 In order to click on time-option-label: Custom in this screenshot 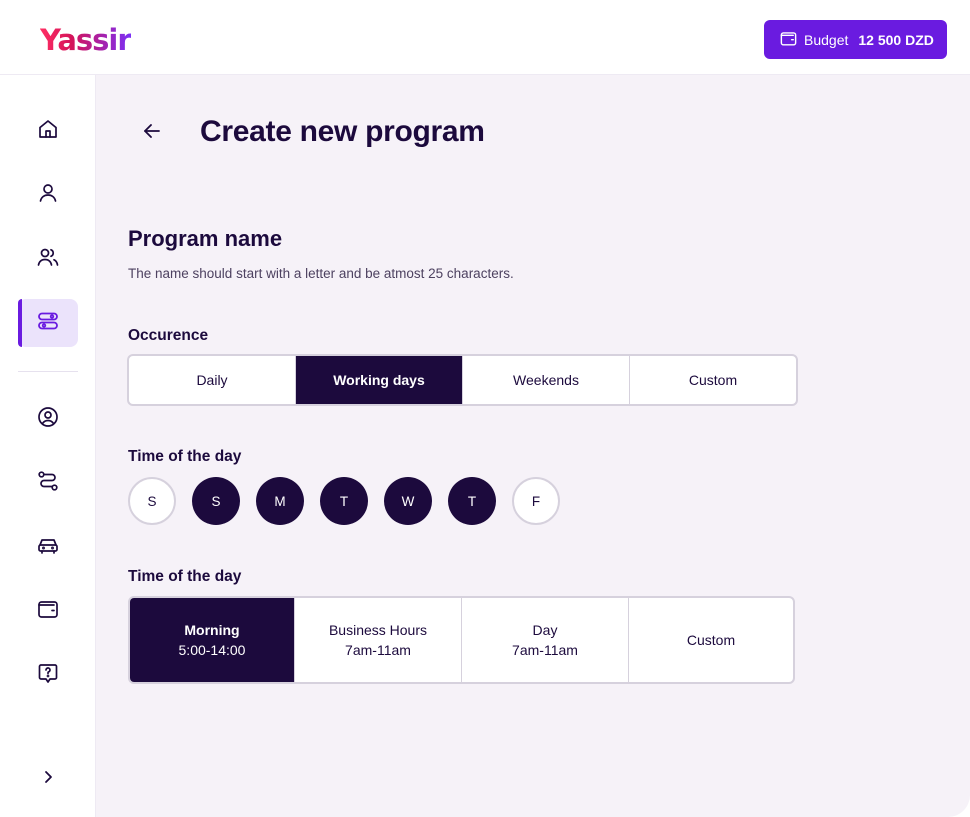, I will do `click(711, 640)`.